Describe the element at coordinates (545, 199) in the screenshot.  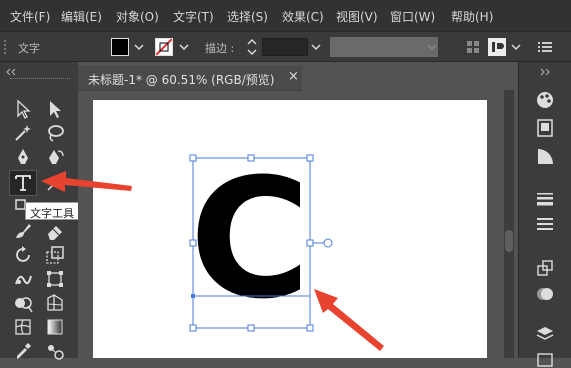
I see `stroke-panel-icon` at that location.